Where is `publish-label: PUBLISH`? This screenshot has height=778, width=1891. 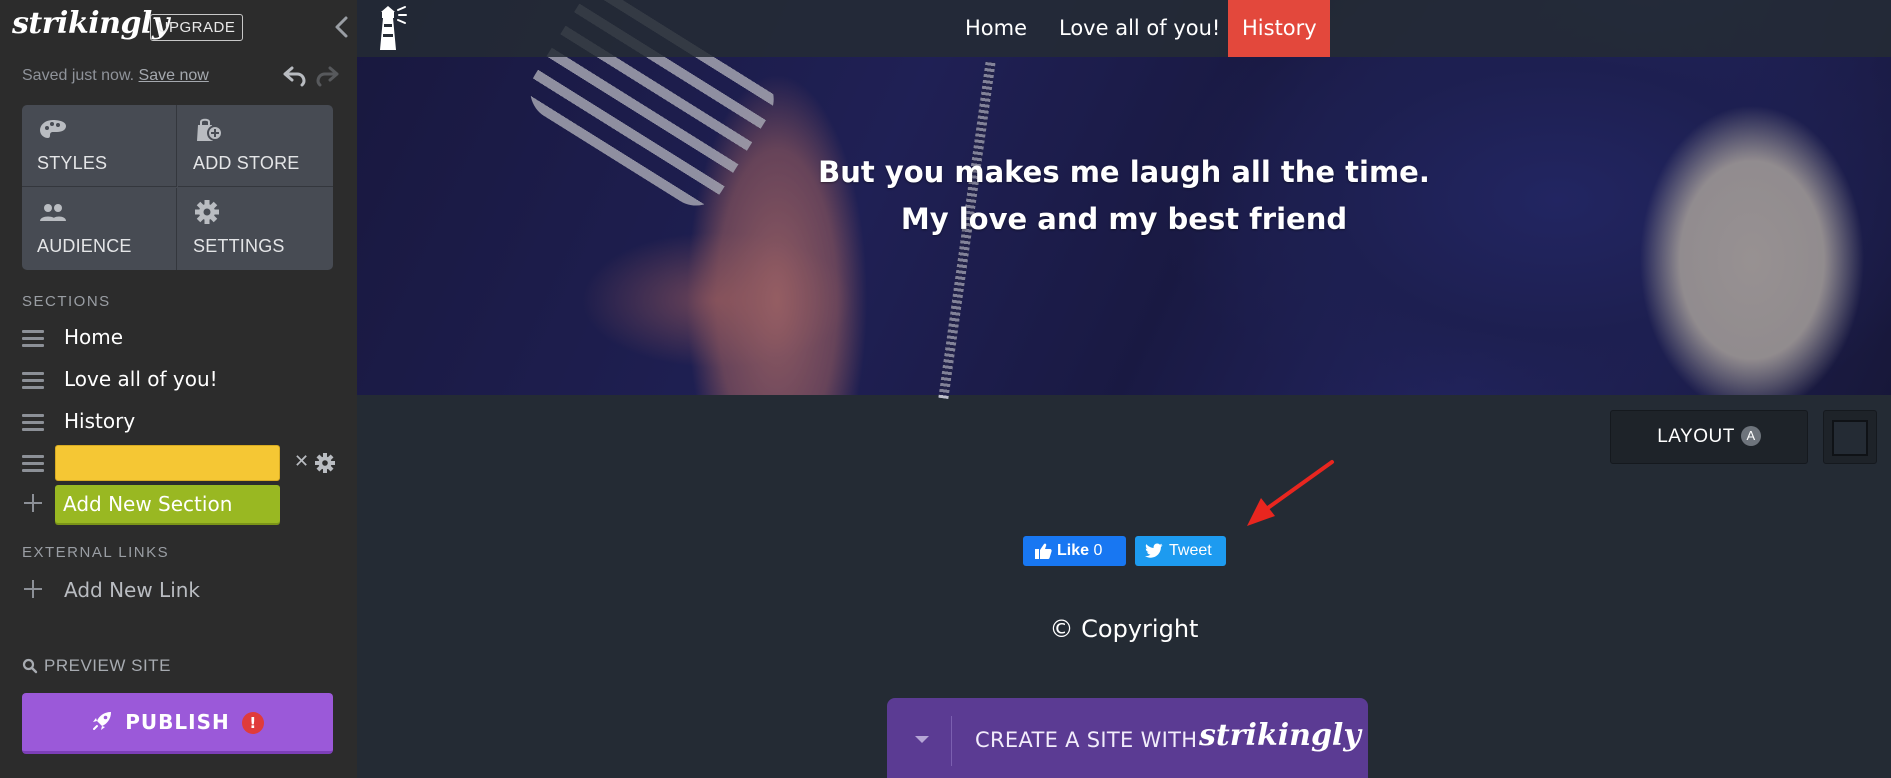 publish-label: PUBLISH is located at coordinates (177, 722).